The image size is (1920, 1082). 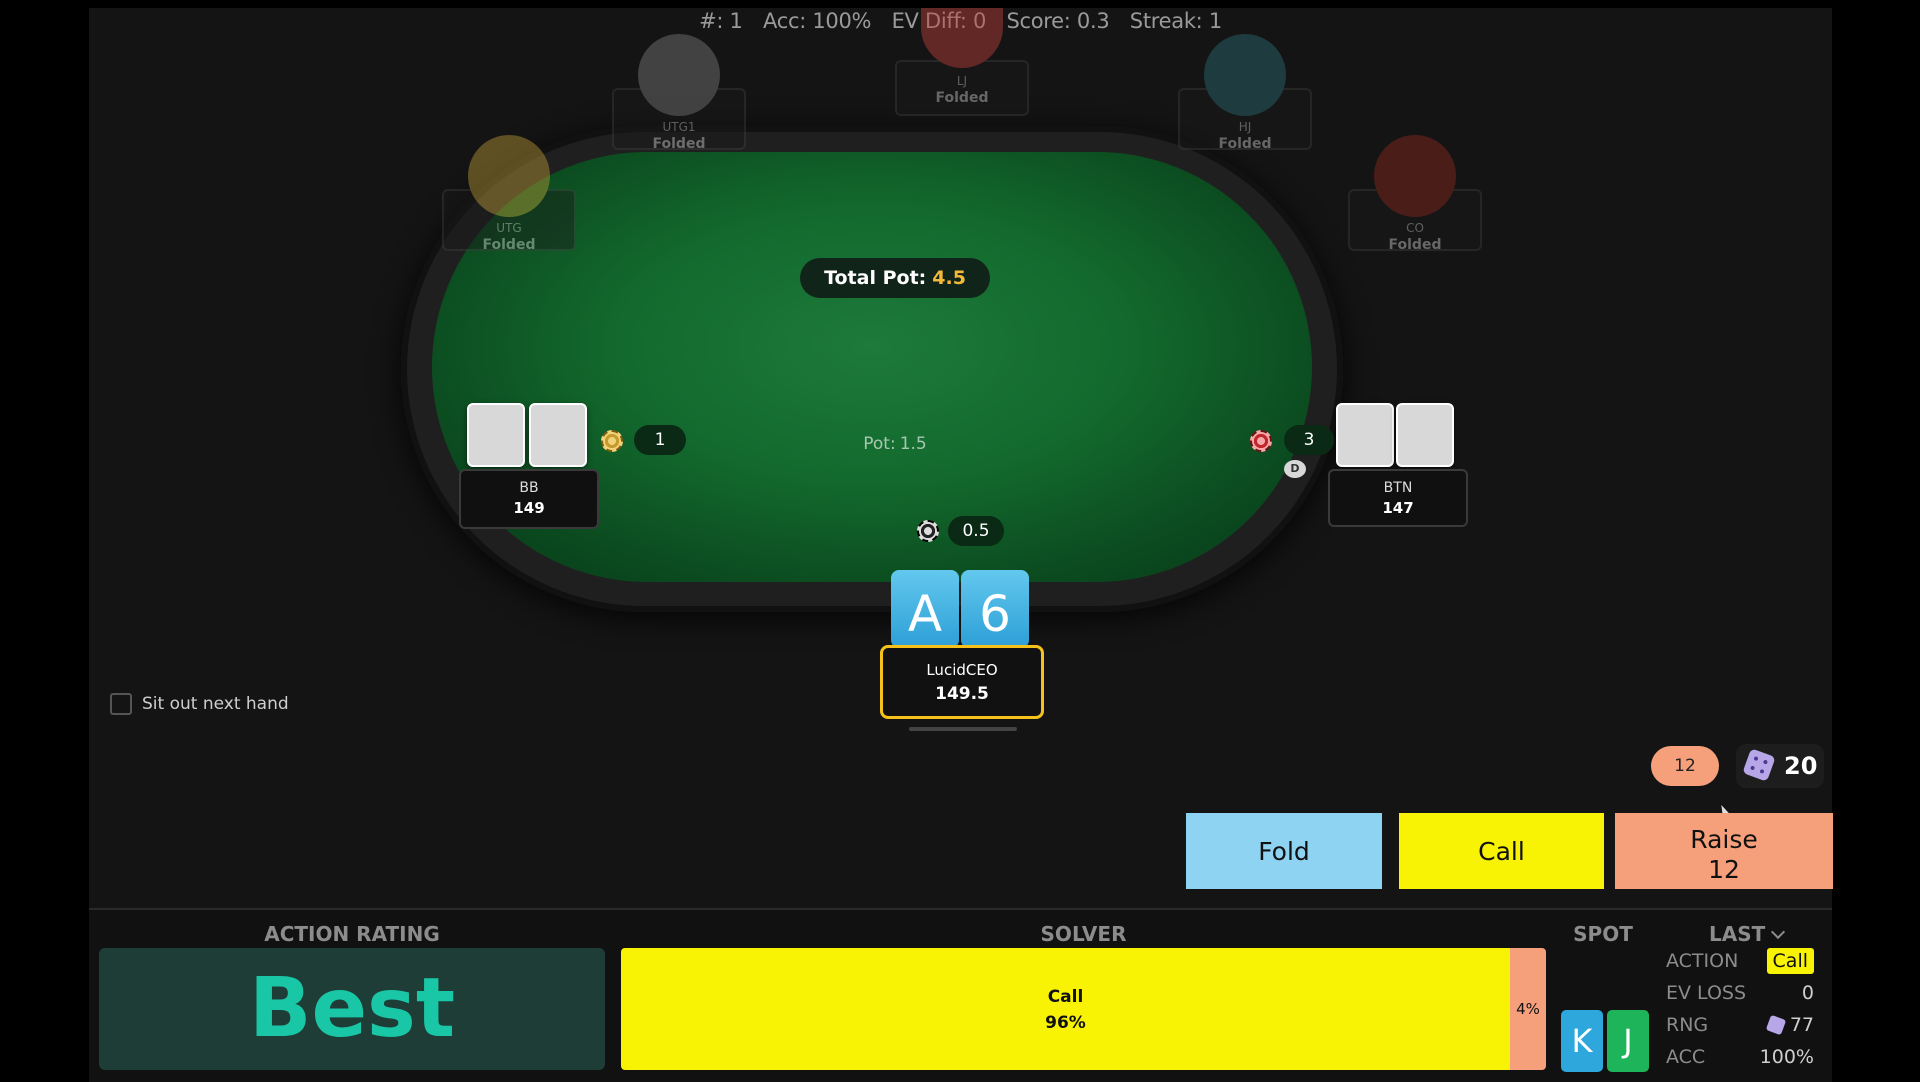 What do you see at coordinates (509, 176) in the screenshot?
I see `avatar-donkey-icon` at bounding box center [509, 176].